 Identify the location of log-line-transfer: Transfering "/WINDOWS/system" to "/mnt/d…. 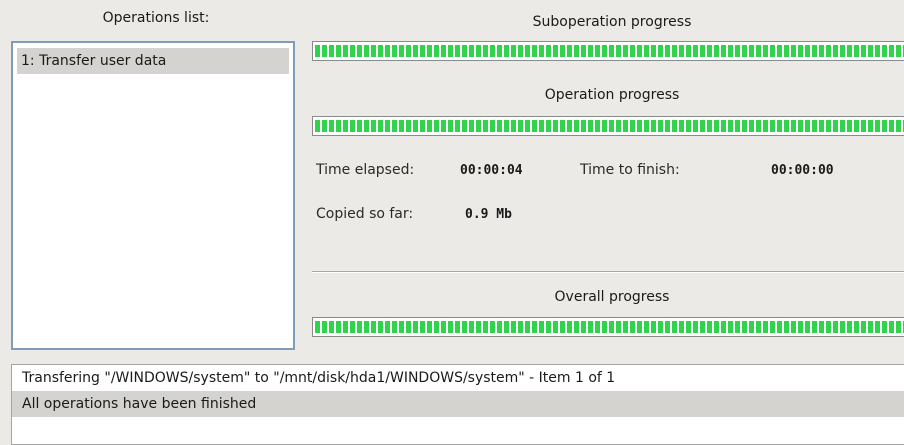
(319, 378).